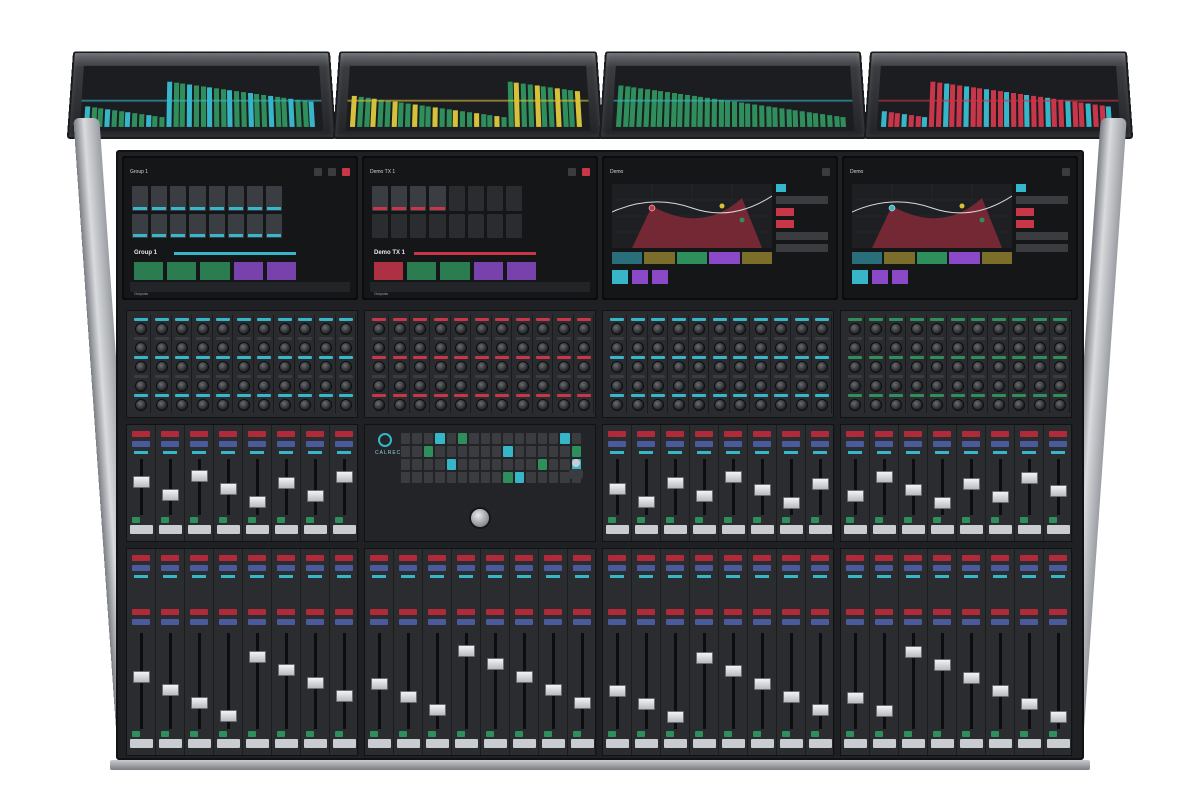  Describe the element at coordinates (576, 470) in the screenshot. I see `joystick-icon` at that location.